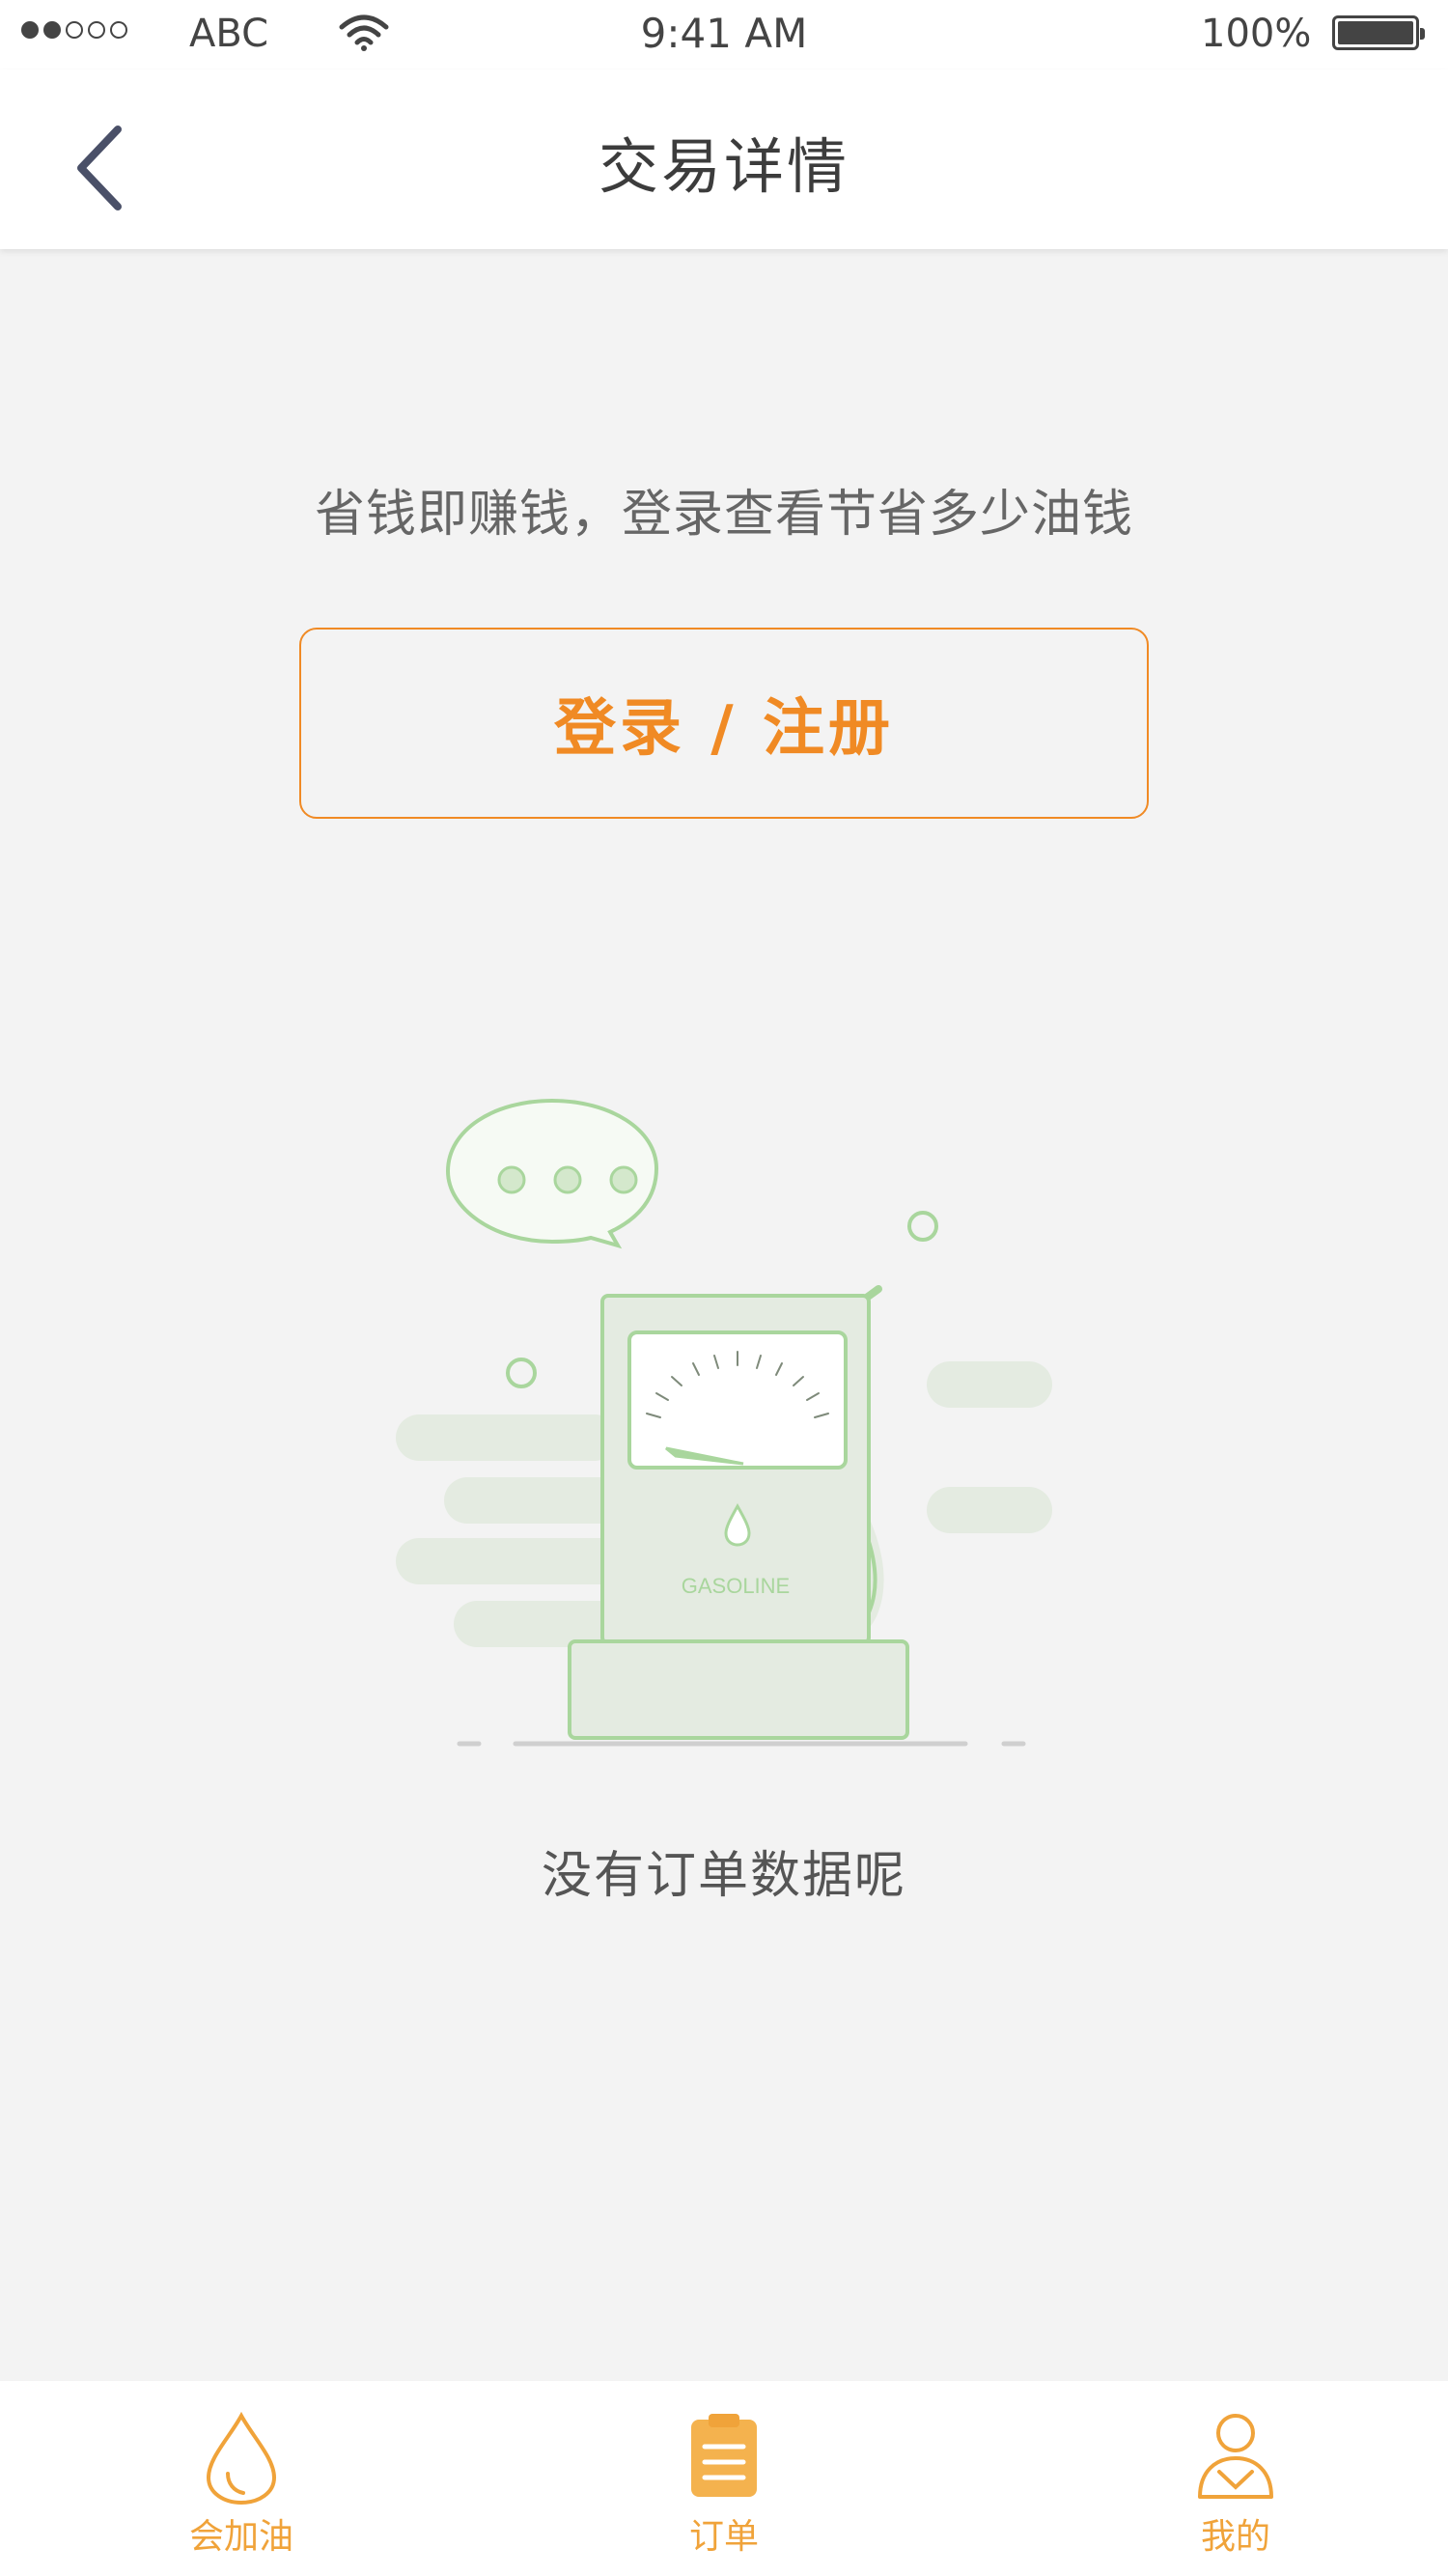  I want to click on gas-pump-illustration: GASOLINE, so click(724, 1423).